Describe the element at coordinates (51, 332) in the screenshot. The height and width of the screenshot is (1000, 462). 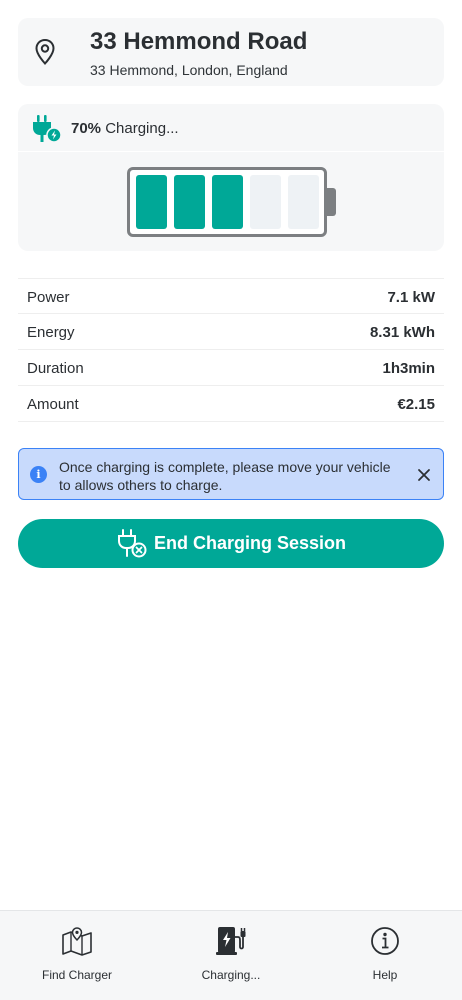
I see `stat-label: Energy` at that location.